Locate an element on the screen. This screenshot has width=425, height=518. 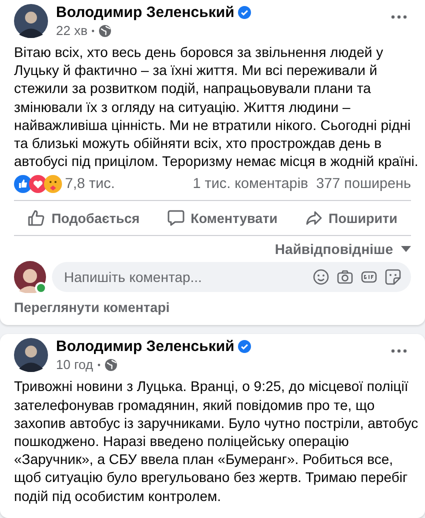
post-action-button: Подобається is located at coordinates (83, 218).